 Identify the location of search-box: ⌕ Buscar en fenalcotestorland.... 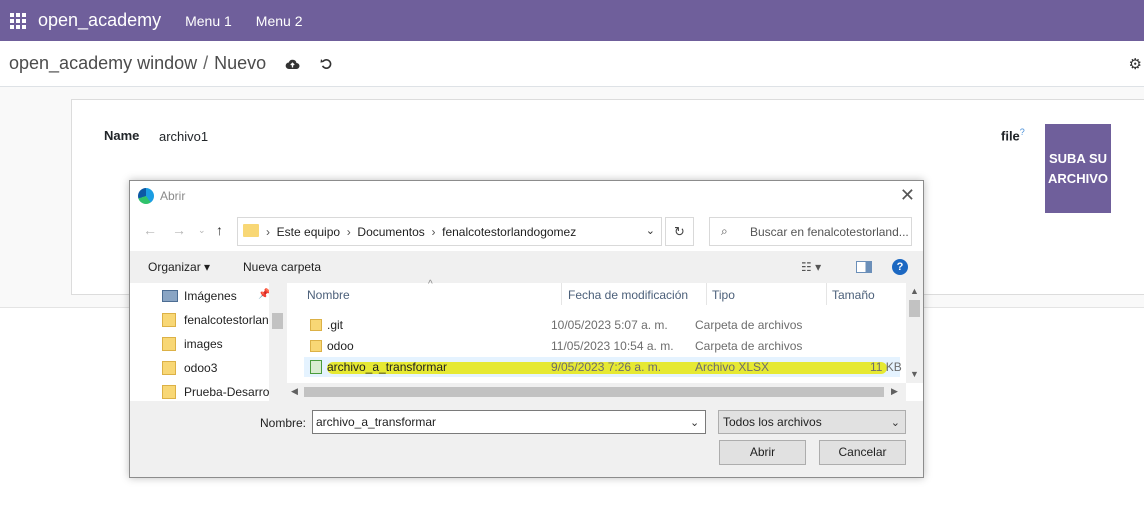
(810, 231).